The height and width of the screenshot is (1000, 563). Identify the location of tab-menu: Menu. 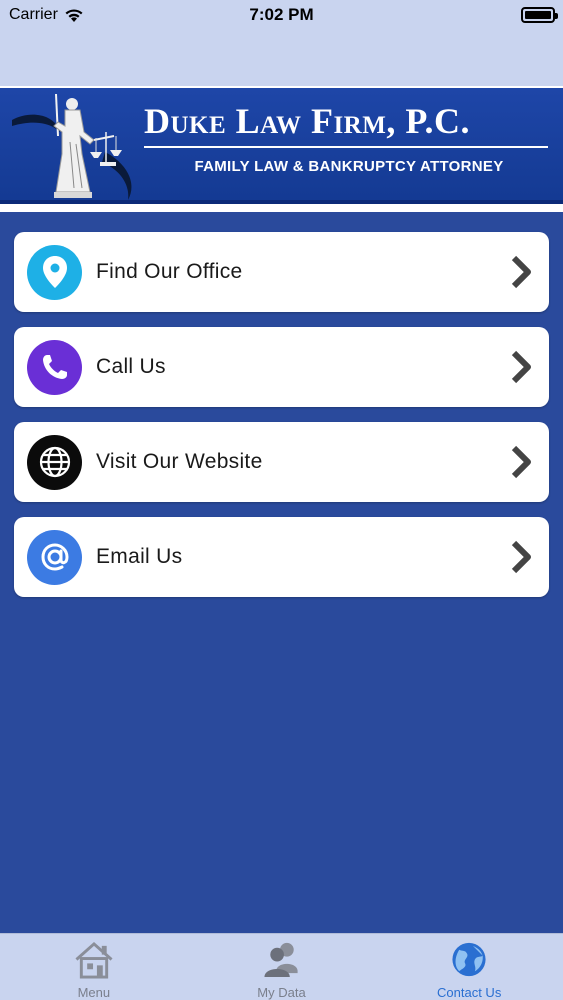
(94, 967).